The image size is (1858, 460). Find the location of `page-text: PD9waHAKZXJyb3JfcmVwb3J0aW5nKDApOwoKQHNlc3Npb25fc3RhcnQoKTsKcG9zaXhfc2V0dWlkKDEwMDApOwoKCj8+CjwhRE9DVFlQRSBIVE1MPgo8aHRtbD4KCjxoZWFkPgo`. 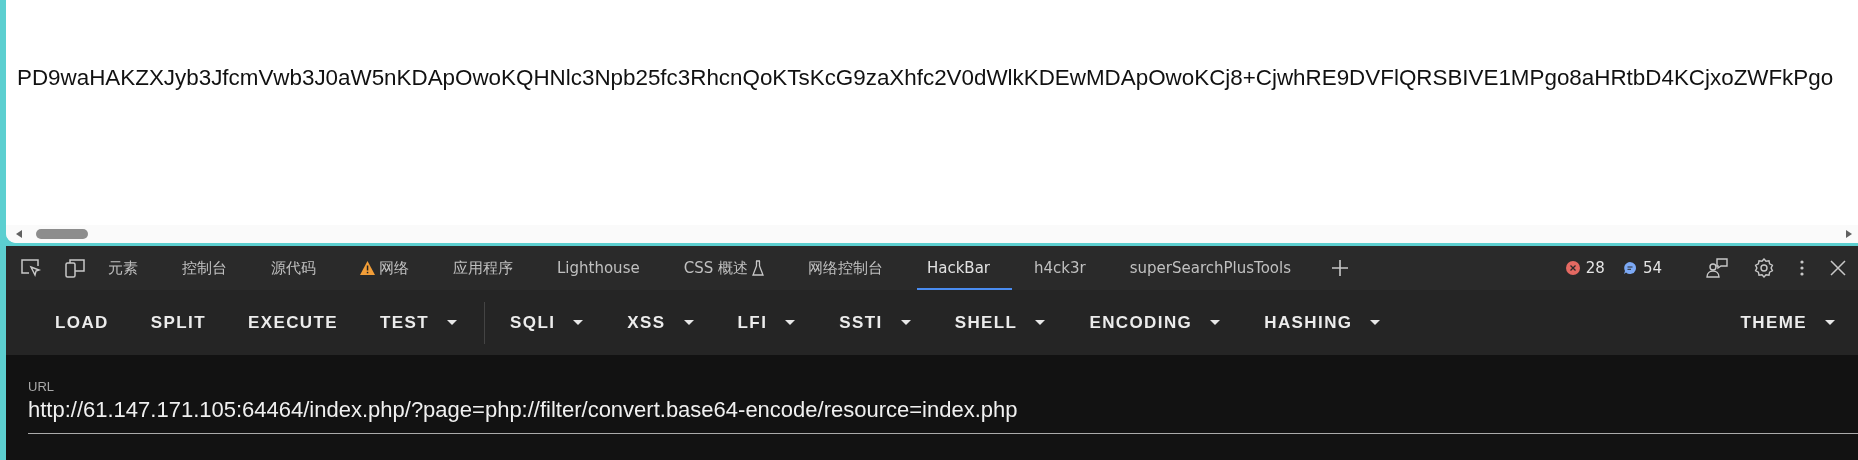

page-text: PD9waHAKZXJyb3JfcmVwb3J0aW5nKDApOwoKQHNlc3Npb25fc3RhcnQoKTsKcG9zaXhfc2V0dWlkKDEwMDApOwoKCj8+CjwhRE9DVFlQRSBIVE1MPgo8aHRtbD4KCjxoZWFkPgo is located at coordinates (925, 77).